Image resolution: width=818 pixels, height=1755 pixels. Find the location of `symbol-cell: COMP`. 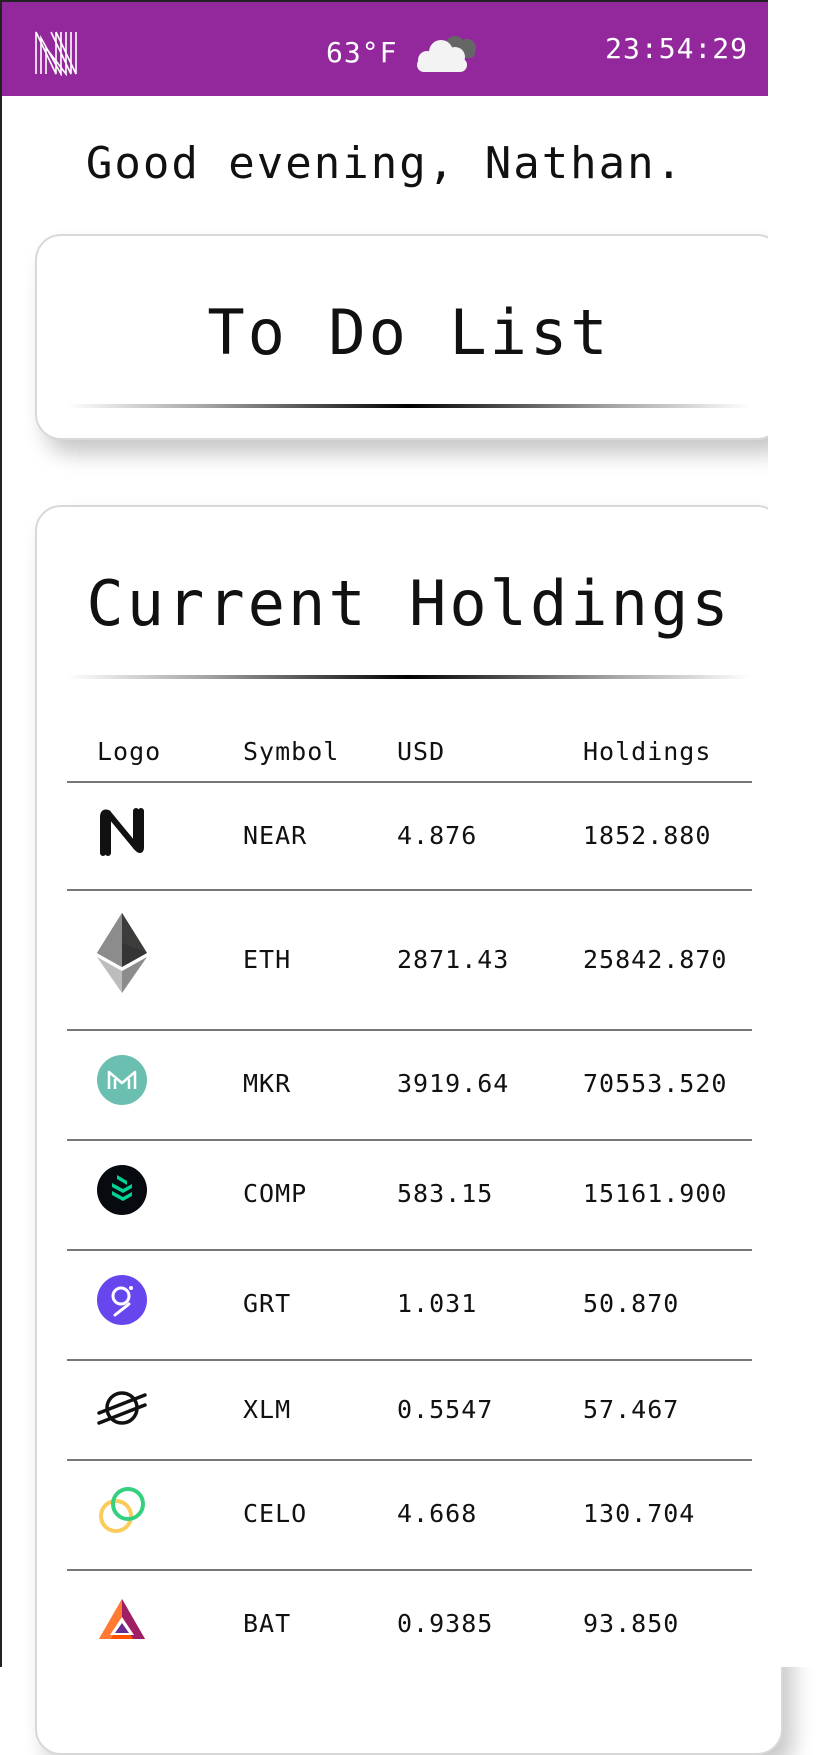

symbol-cell: COMP is located at coordinates (275, 1193).